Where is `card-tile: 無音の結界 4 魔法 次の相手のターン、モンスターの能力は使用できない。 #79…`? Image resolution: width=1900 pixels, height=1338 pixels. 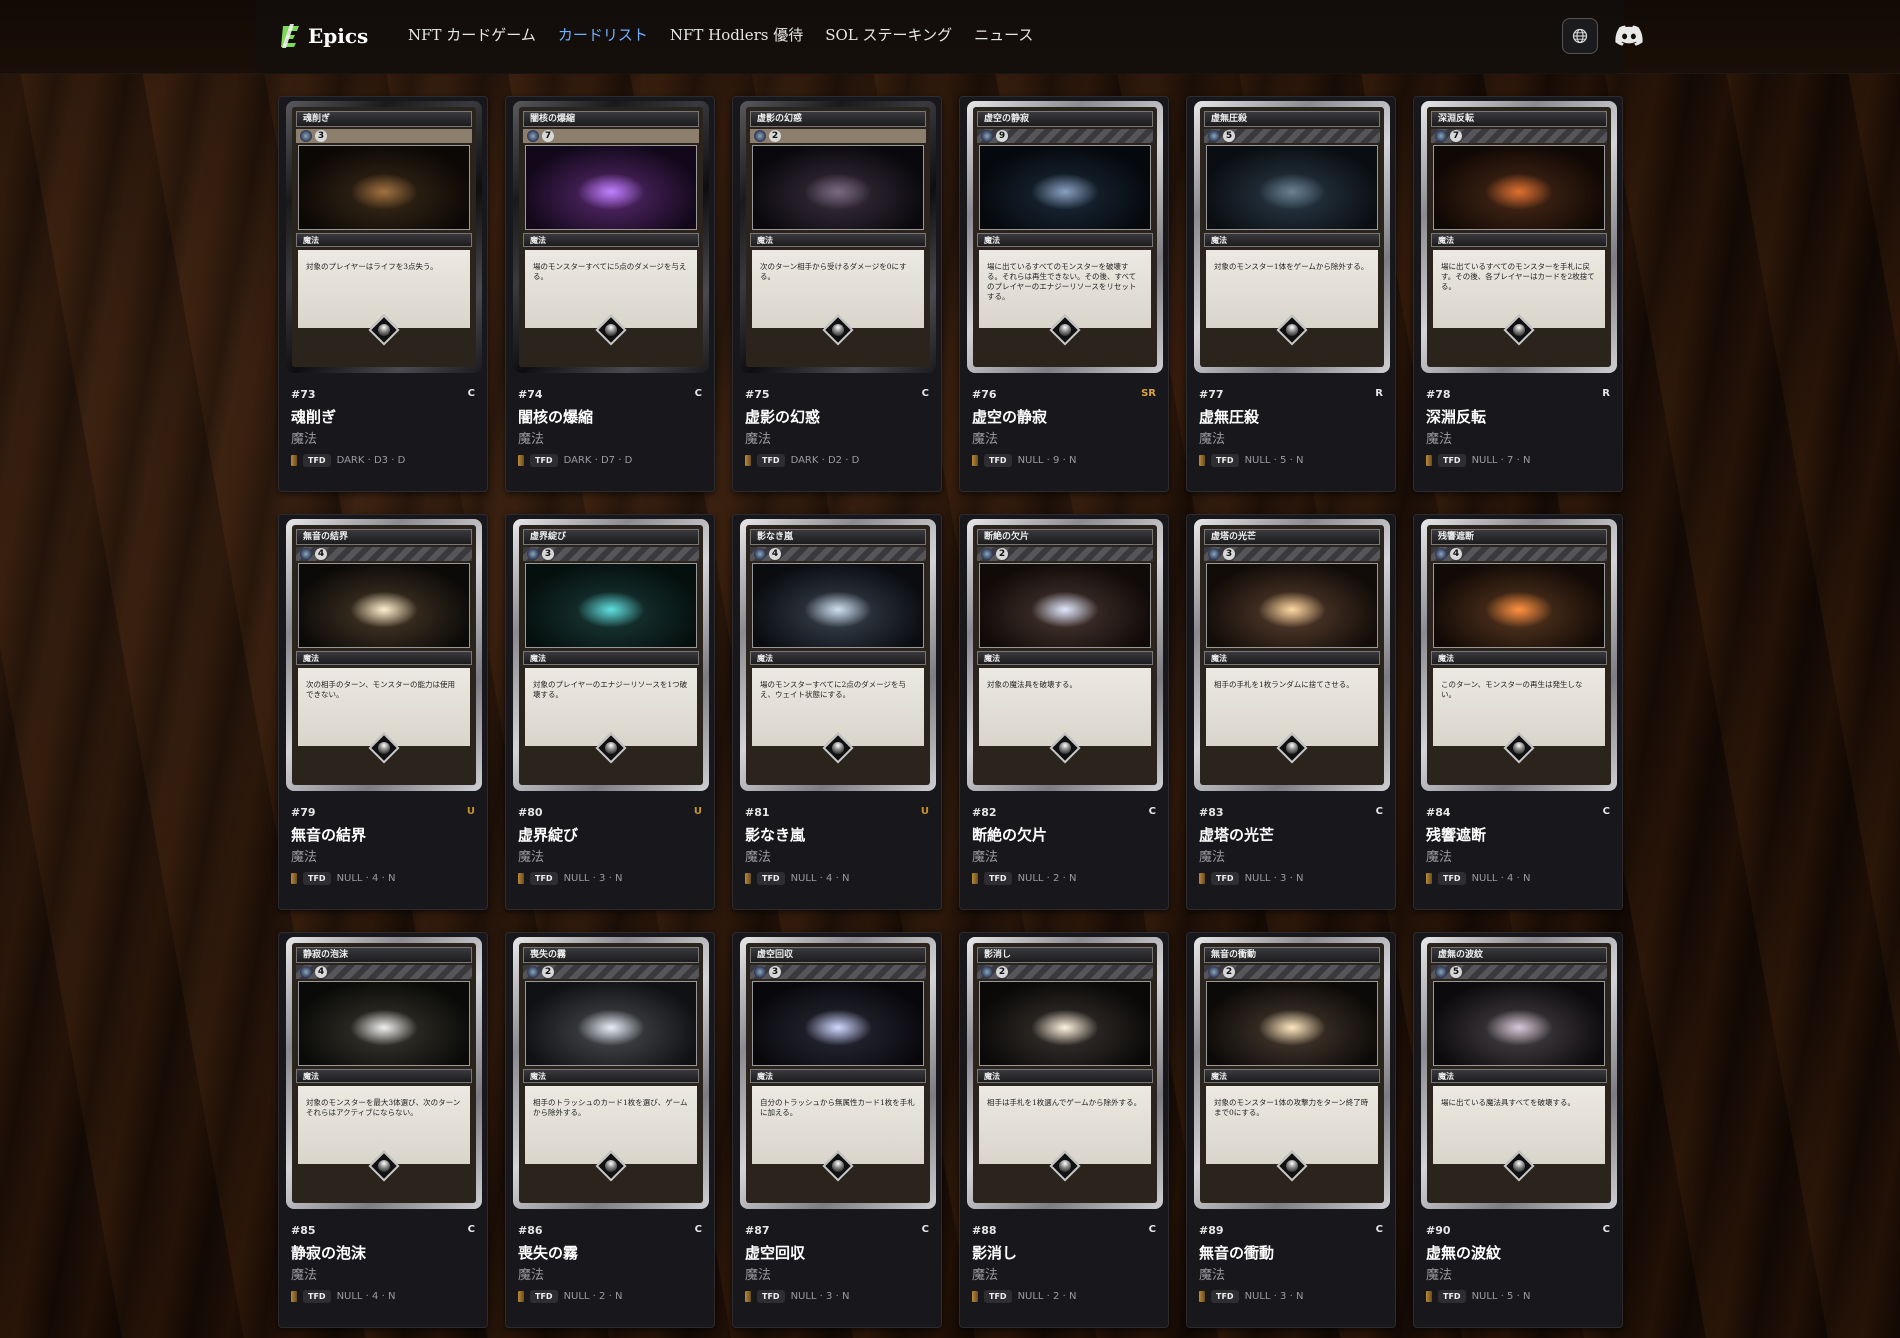
card-tile: 無音の結界 4 魔法 次の相手のターン、モンスターの能力は使用できない。 #79… is located at coordinates (383, 712).